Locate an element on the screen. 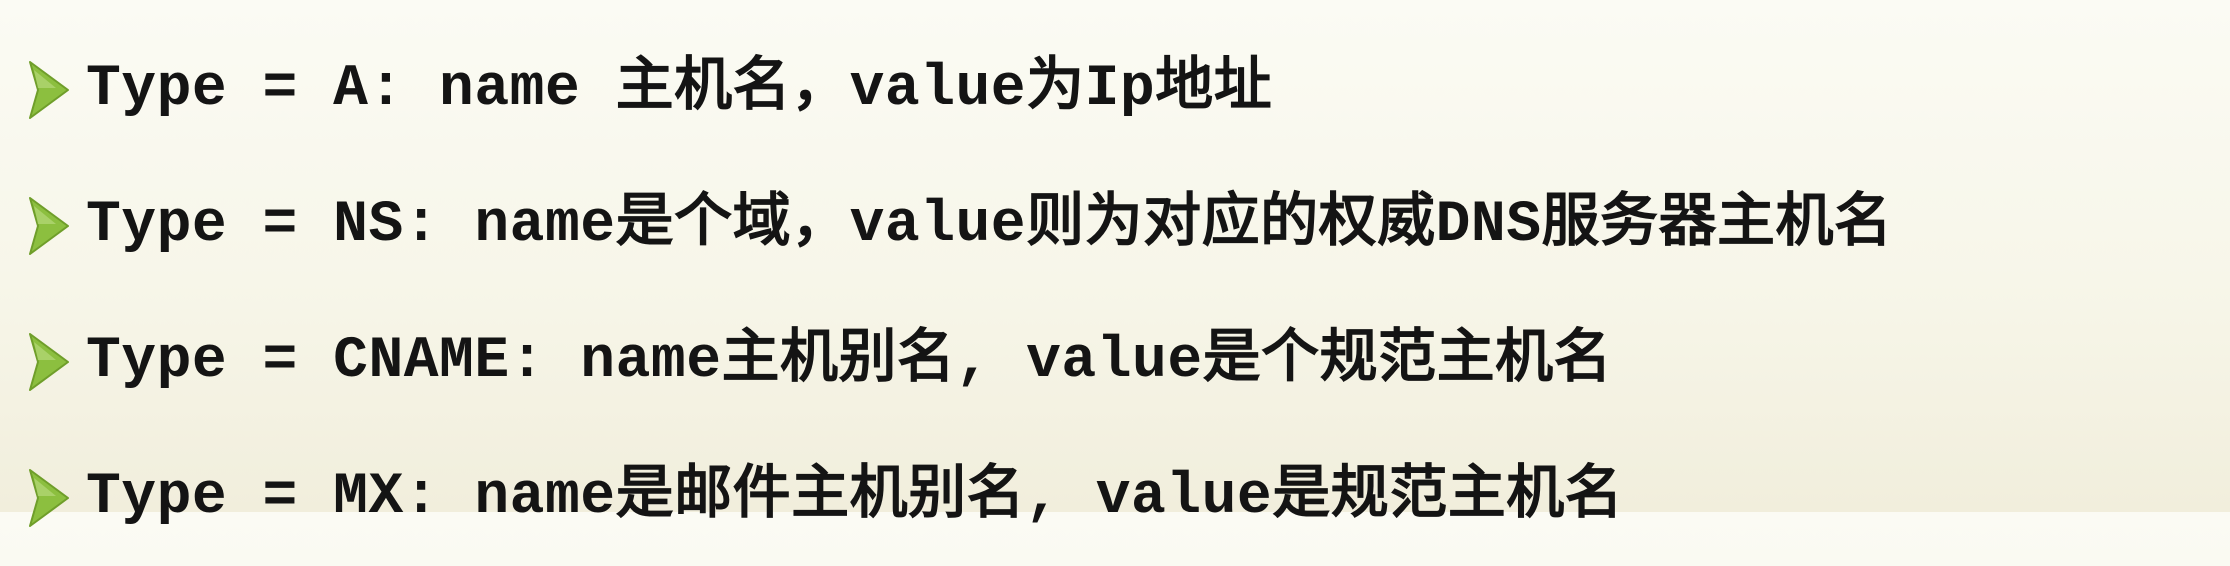 The image size is (2230, 566). bullet-text: Type = CNAME: name主机别名, value是个规范主机名 is located at coordinates (849, 361).